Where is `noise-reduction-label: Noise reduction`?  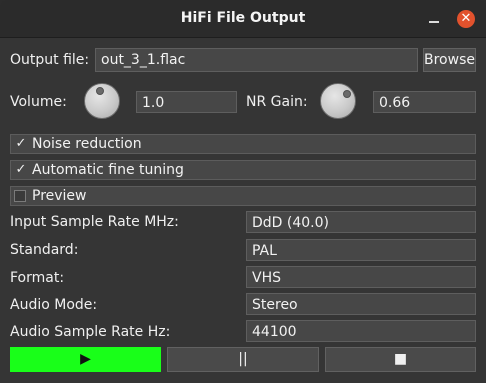
noise-reduction-label: Noise reduction is located at coordinates (87, 144).